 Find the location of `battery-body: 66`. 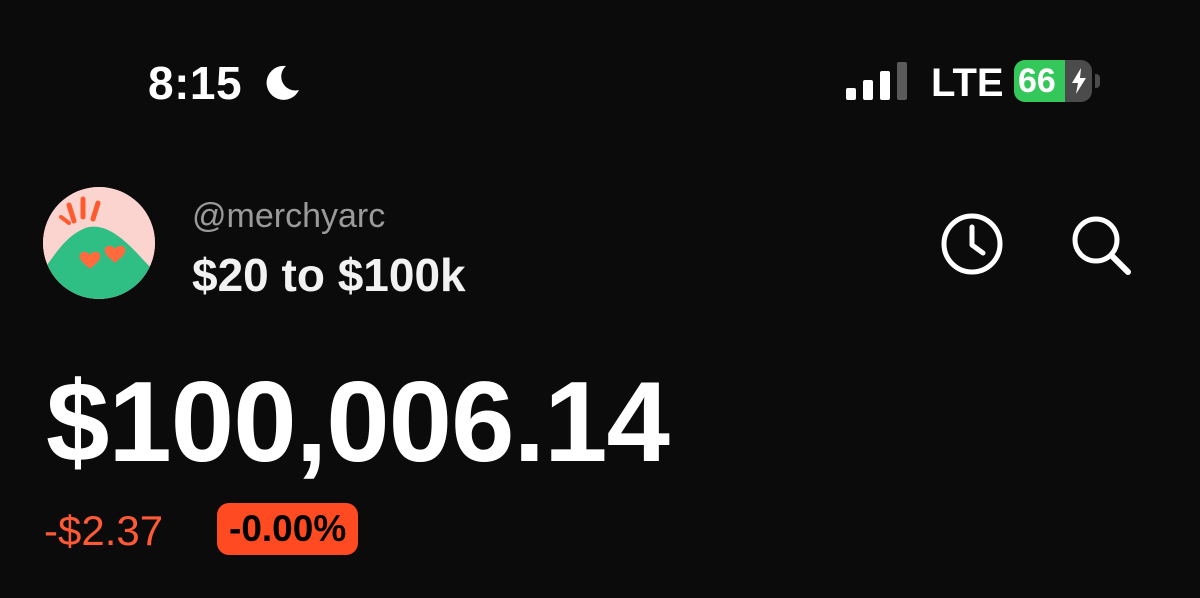

battery-body: 66 is located at coordinates (1053, 81).